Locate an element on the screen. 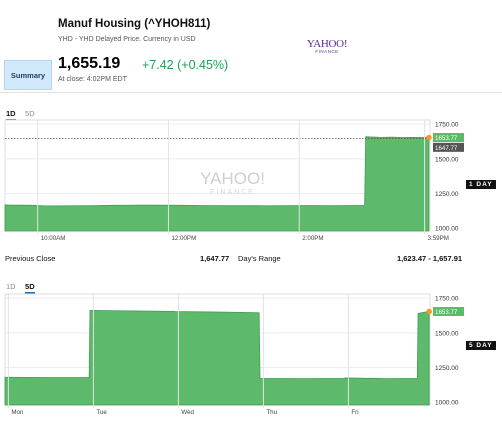  x-tick-label: 3:59PM is located at coordinates (438, 238).